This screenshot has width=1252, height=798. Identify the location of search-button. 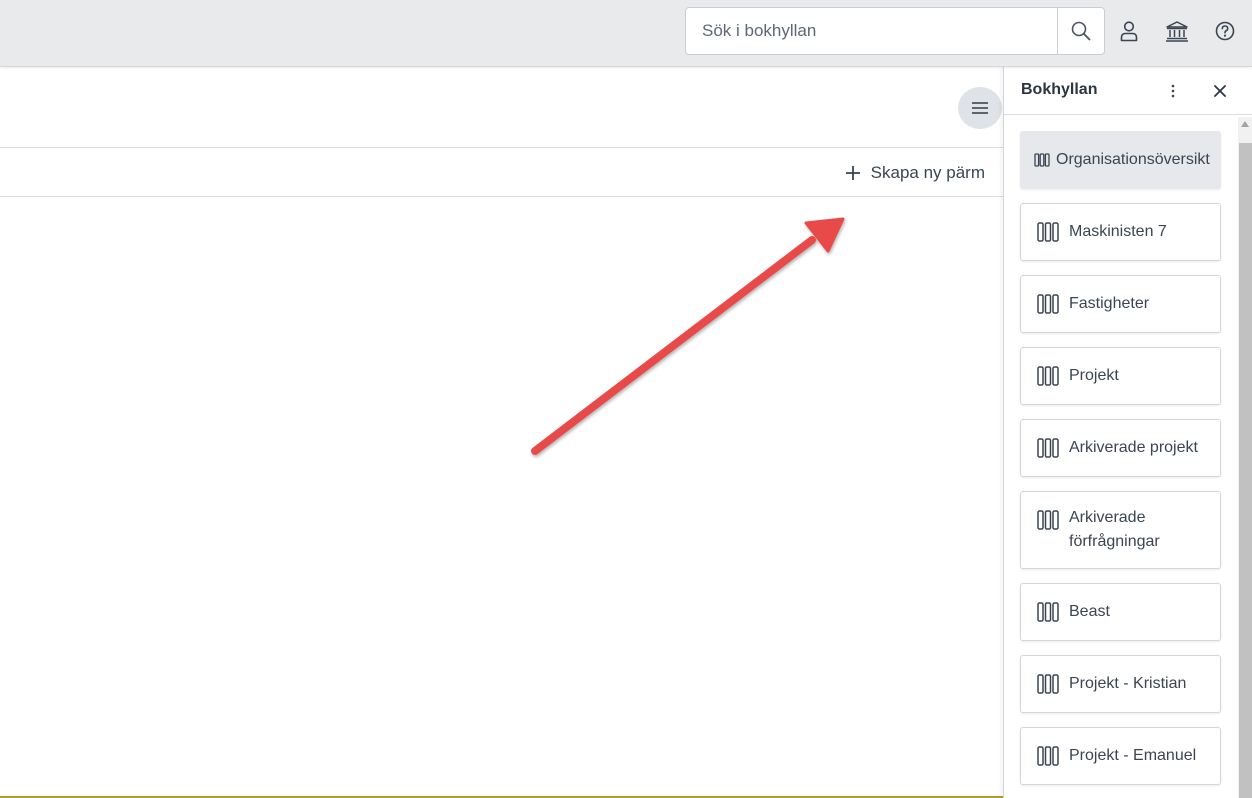
(1080, 31).